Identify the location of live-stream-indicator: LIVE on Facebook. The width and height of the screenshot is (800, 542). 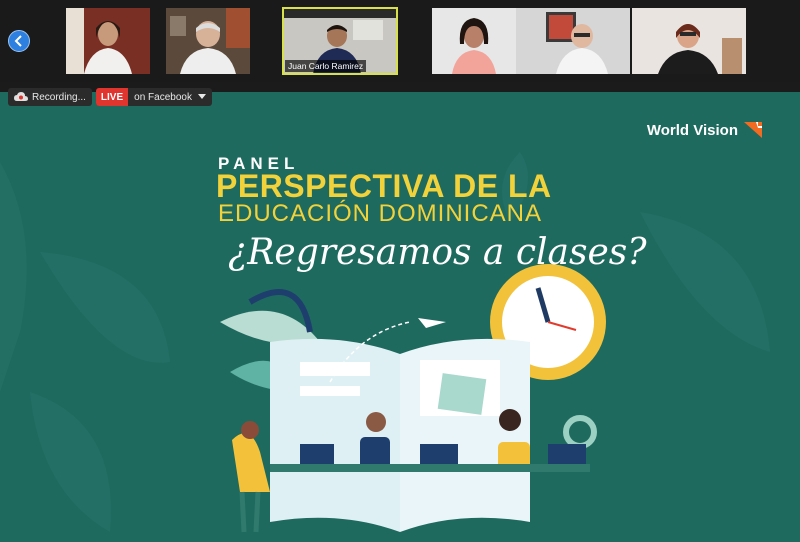
(153, 97).